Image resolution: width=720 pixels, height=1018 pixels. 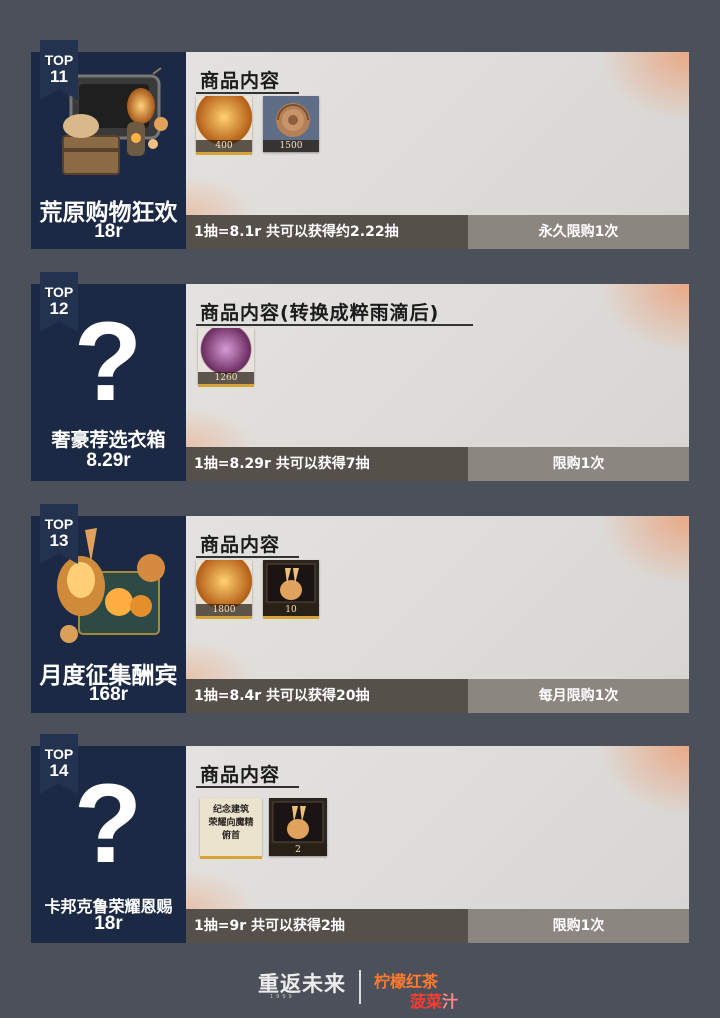 I want to click on content-panel: 商品内容 纪念建筑 荣耀向魔精 俯首 2, so click(x=437, y=827).